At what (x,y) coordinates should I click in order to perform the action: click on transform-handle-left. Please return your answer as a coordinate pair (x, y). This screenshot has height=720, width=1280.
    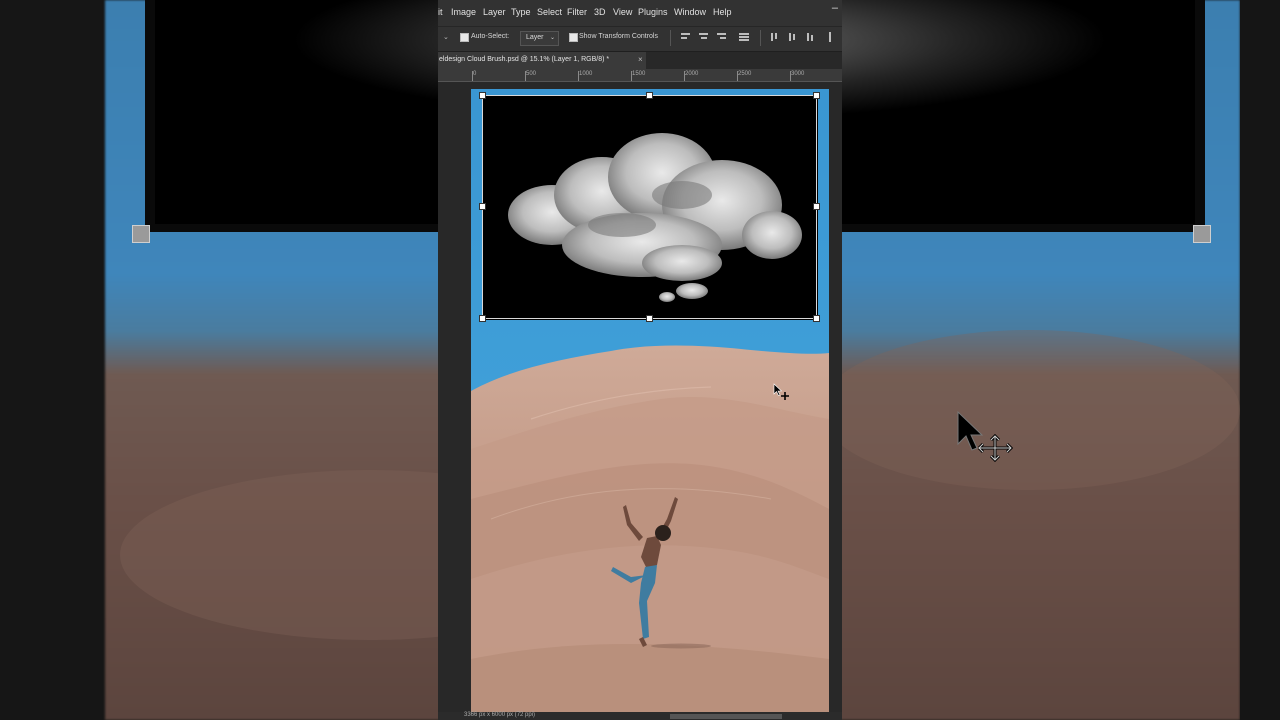
    Looking at the image, I should click on (482, 206).